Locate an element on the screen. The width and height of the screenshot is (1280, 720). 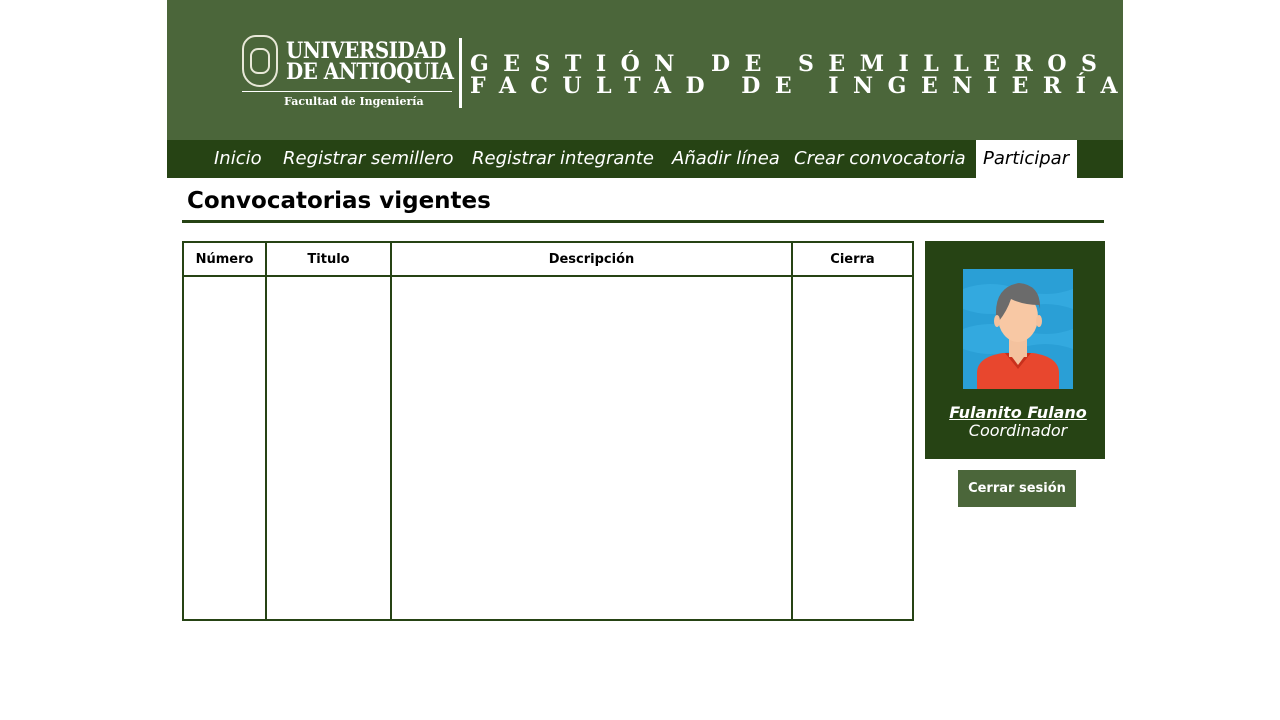
column-header-descripcion: Descripción is located at coordinates (591, 259).